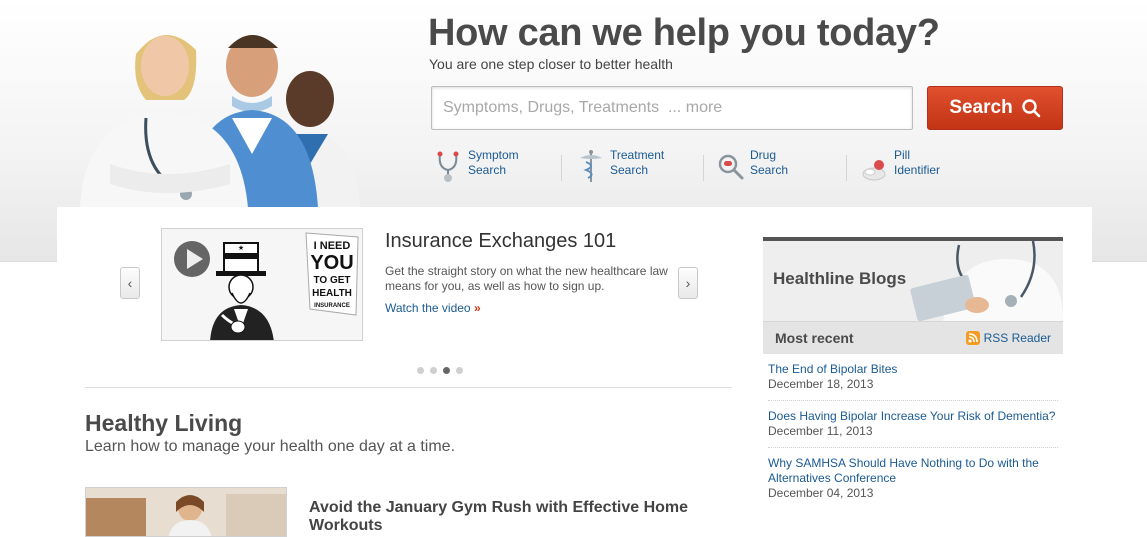 This screenshot has width=1147, height=537. Describe the element at coordinates (440, 370) in the screenshot. I see `slider-pagination` at that location.